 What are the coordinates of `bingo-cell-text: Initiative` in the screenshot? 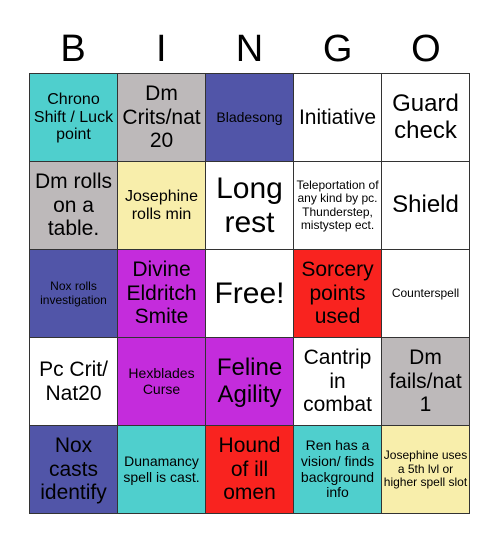 It's located at (337, 117).